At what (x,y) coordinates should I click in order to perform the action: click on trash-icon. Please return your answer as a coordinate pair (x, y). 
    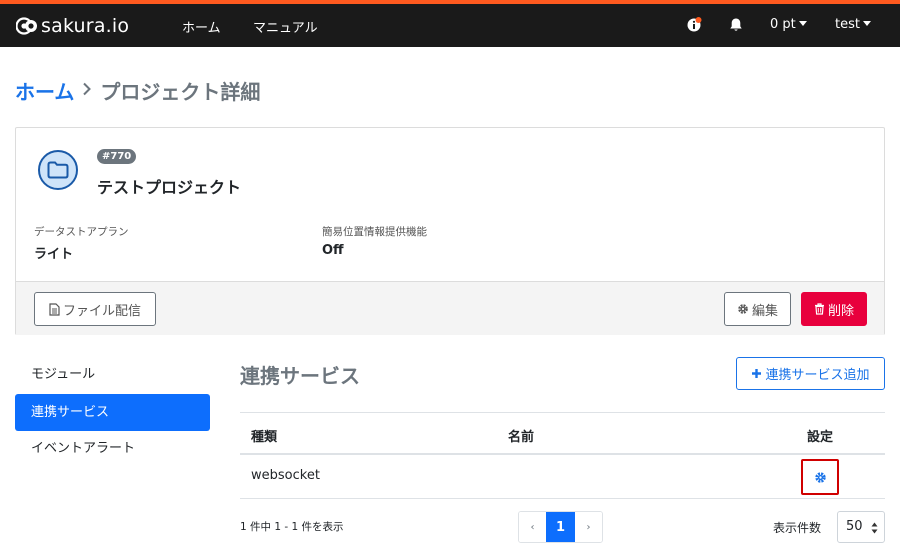
    Looking at the image, I should click on (819, 309).